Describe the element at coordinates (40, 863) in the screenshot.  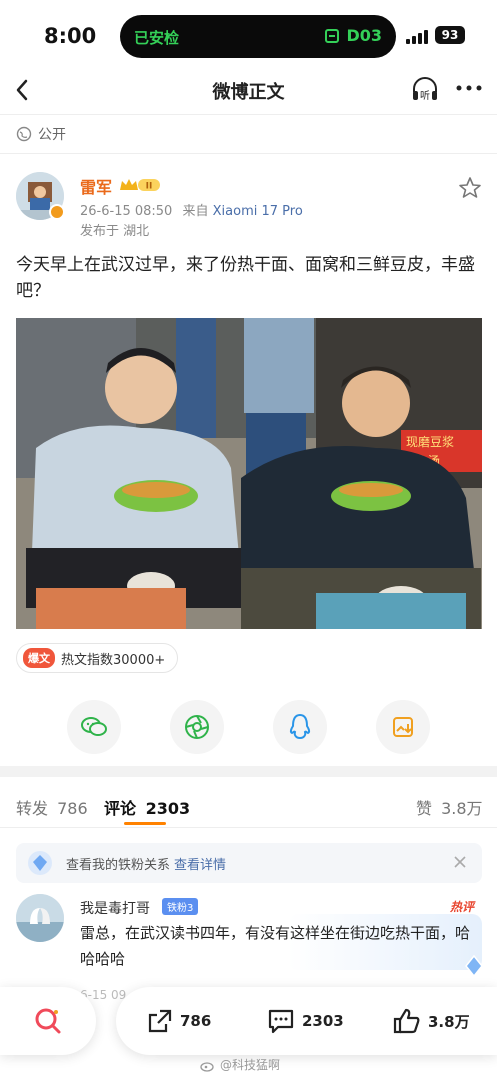
I see `diamond-icon` at that location.